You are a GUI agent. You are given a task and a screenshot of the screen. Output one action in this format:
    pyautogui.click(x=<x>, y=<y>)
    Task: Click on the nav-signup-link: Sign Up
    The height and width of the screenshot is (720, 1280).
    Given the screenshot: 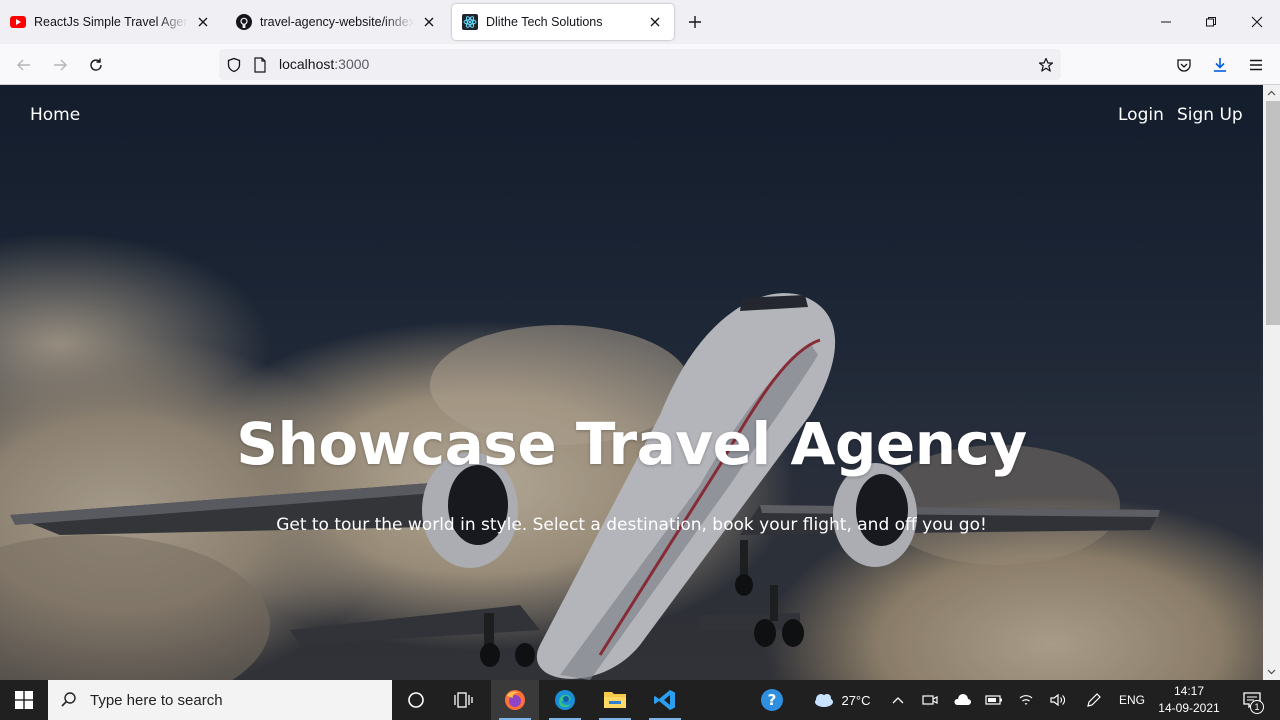 What is the action you would take?
    pyautogui.click(x=1210, y=115)
    